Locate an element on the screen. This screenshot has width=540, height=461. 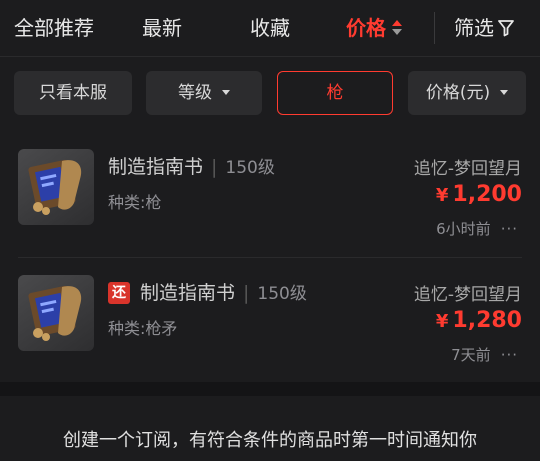
filter-level-dropdown: 等级 is located at coordinates (204, 93).